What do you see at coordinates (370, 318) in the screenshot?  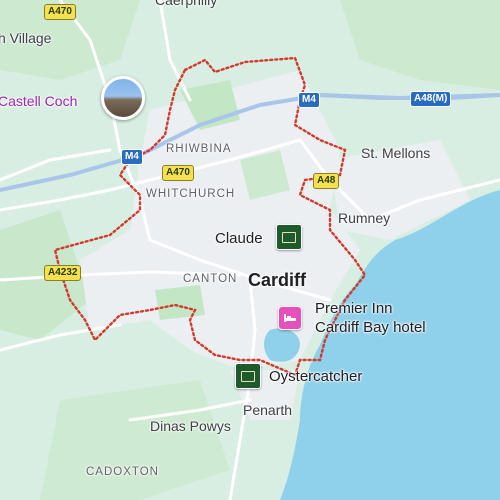 I see `place-label-premier-inn: Premier Inn Cardiff Bay hotel` at bounding box center [370, 318].